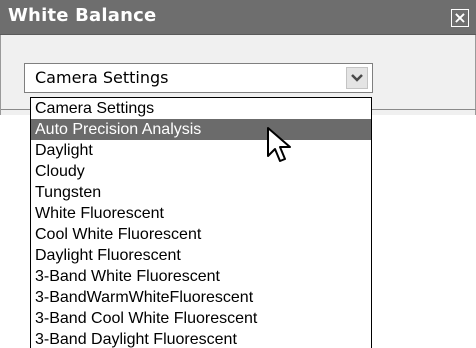 This screenshot has height=348, width=476. I want to click on mouse-pointer-icon, so click(279, 144).